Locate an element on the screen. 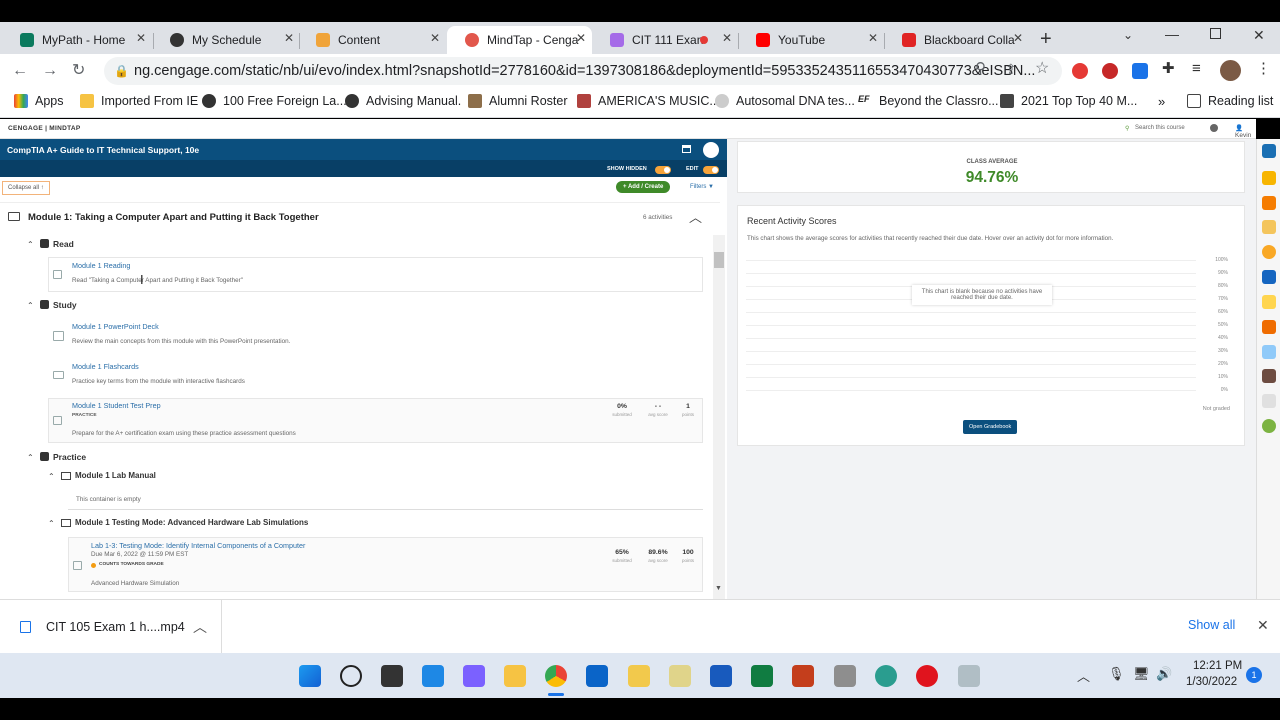 Image resolution: width=1280 pixels, height=720 pixels. tab-blackboard: Blackboard Colla ✕ is located at coordinates (956, 40).